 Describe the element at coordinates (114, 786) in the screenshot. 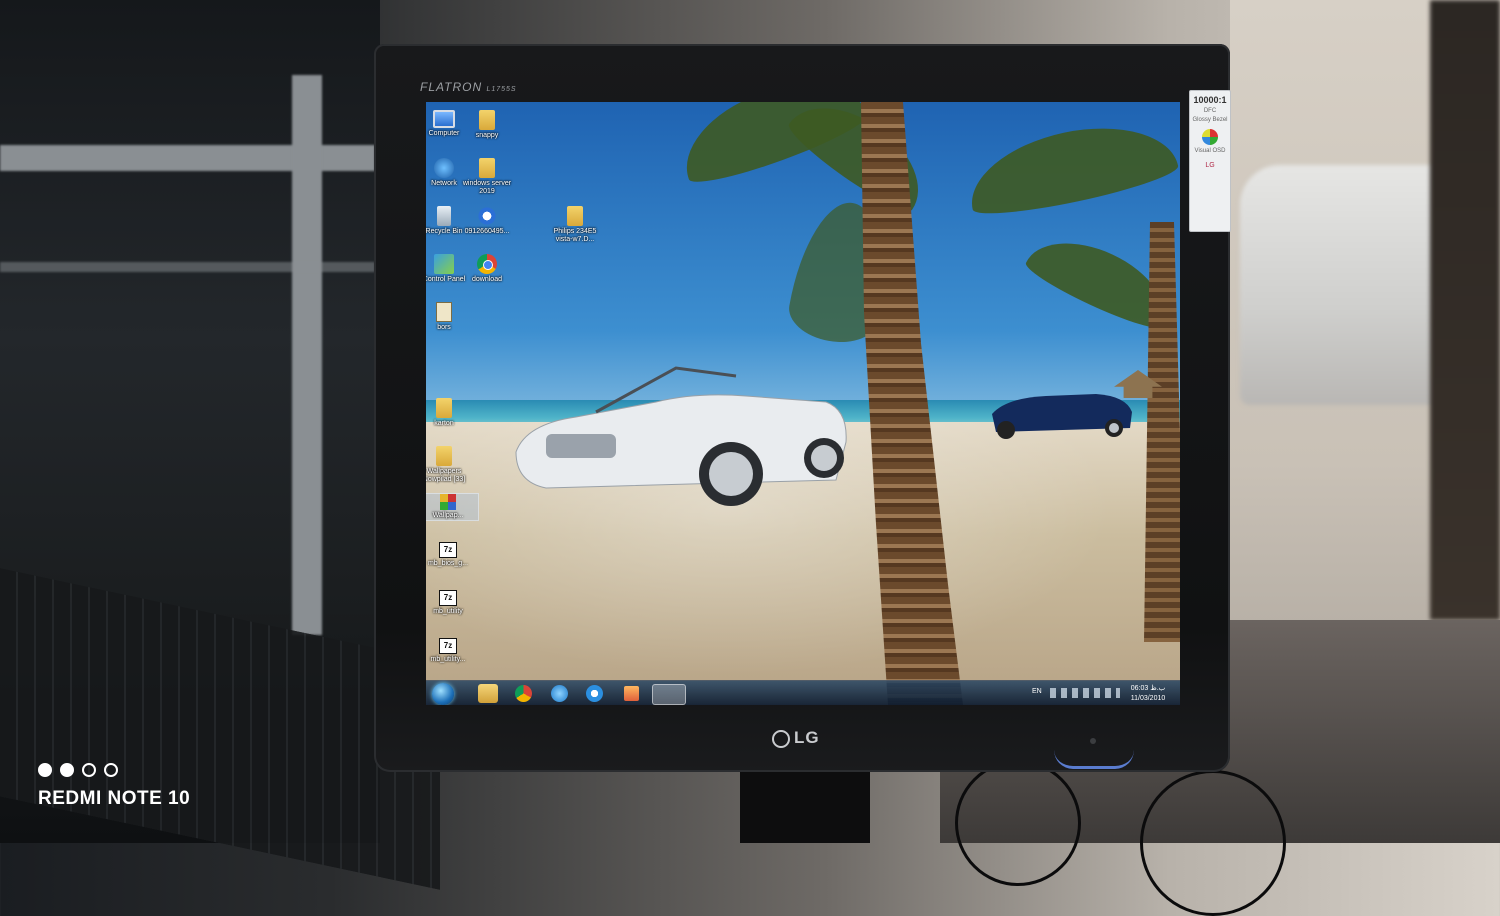

I see `camera-watermark: REDMI NOTE 10` at that location.